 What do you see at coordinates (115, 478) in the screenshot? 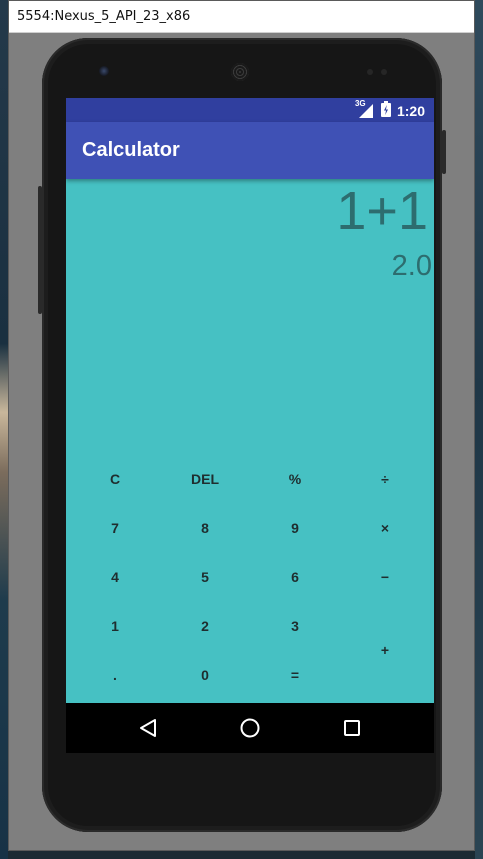
I see `key-clear: C` at bounding box center [115, 478].